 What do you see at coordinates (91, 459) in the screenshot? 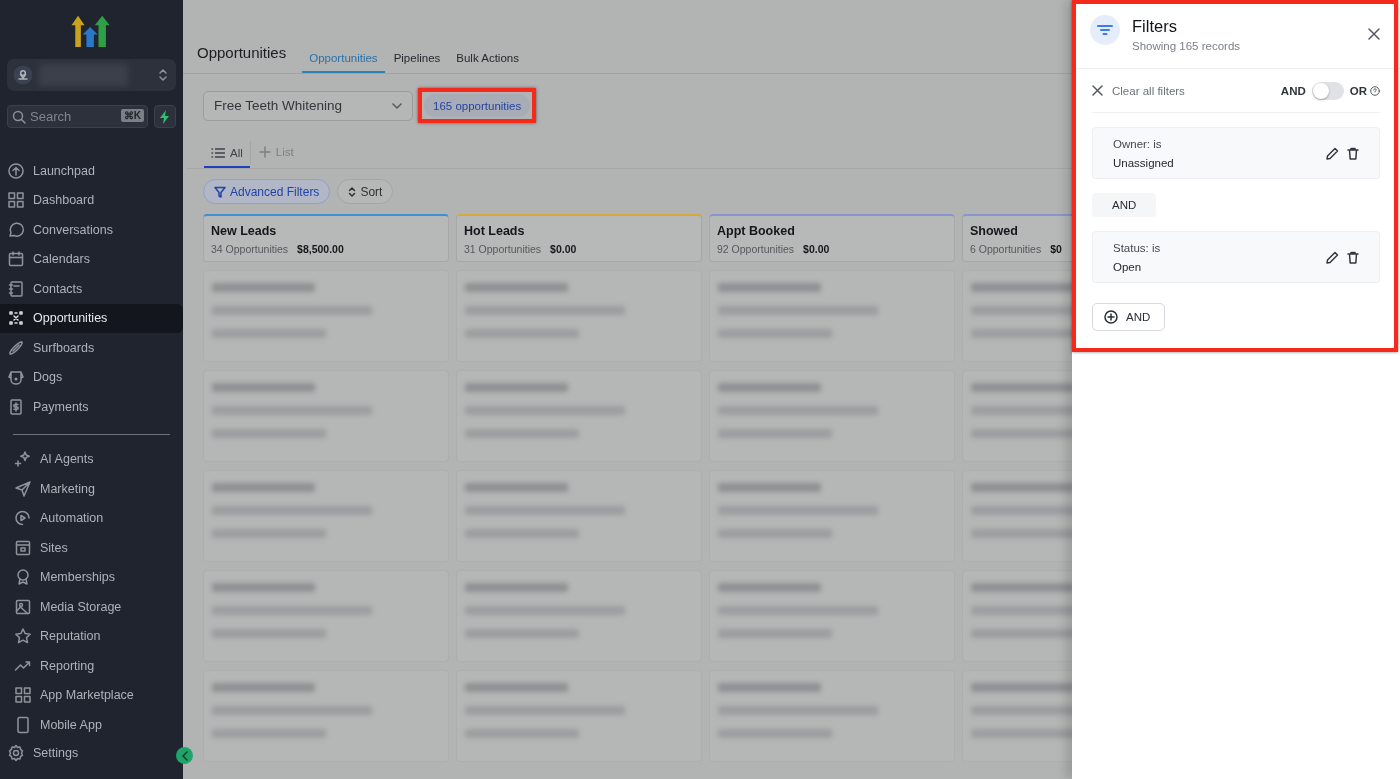
I see `nav-item: AI Agents` at bounding box center [91, 459].